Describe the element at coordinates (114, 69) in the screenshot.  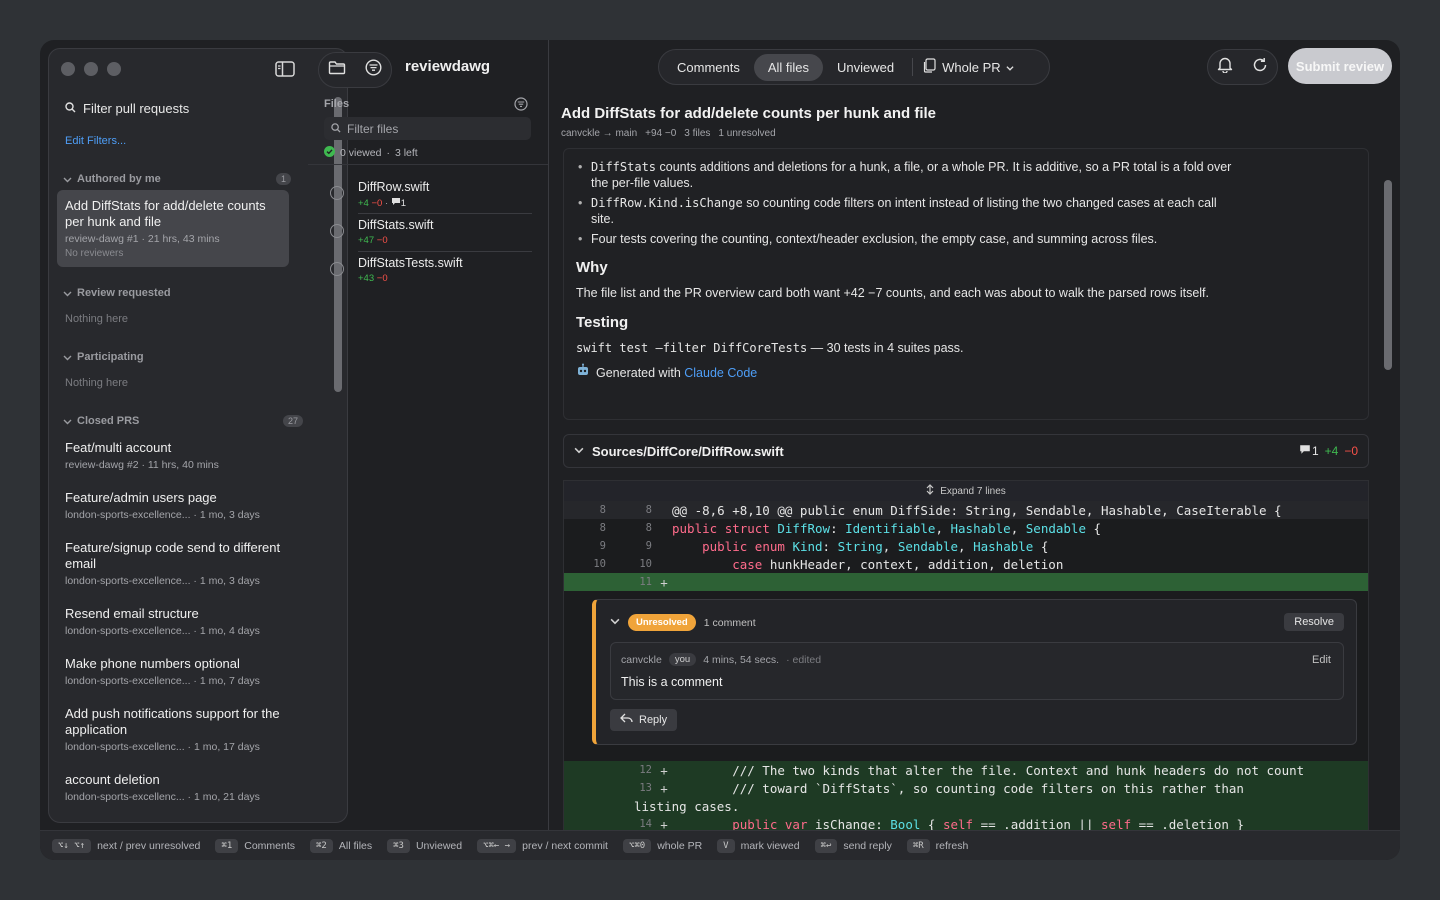
I see `zoom-window-button` at that location.